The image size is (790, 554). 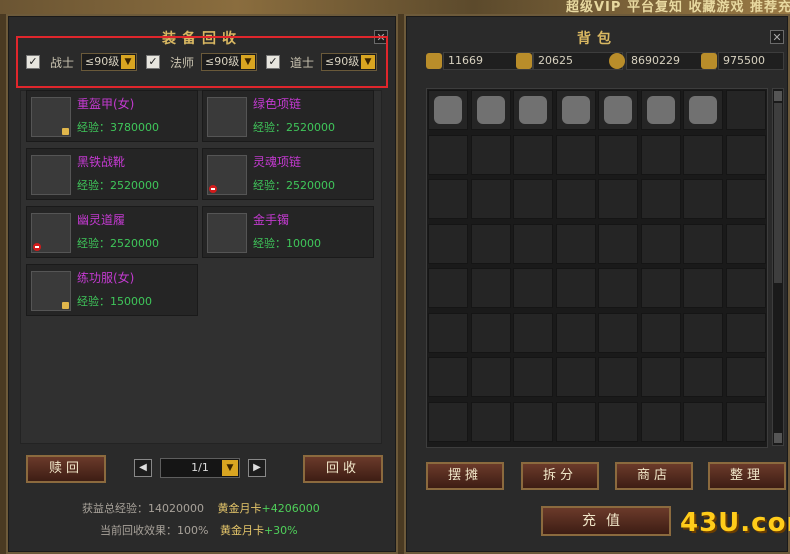 What do you see at coordinates (465, 476) in the screenshot?
I see `stall-button: 摆摊` at bounding box center [465, 476].